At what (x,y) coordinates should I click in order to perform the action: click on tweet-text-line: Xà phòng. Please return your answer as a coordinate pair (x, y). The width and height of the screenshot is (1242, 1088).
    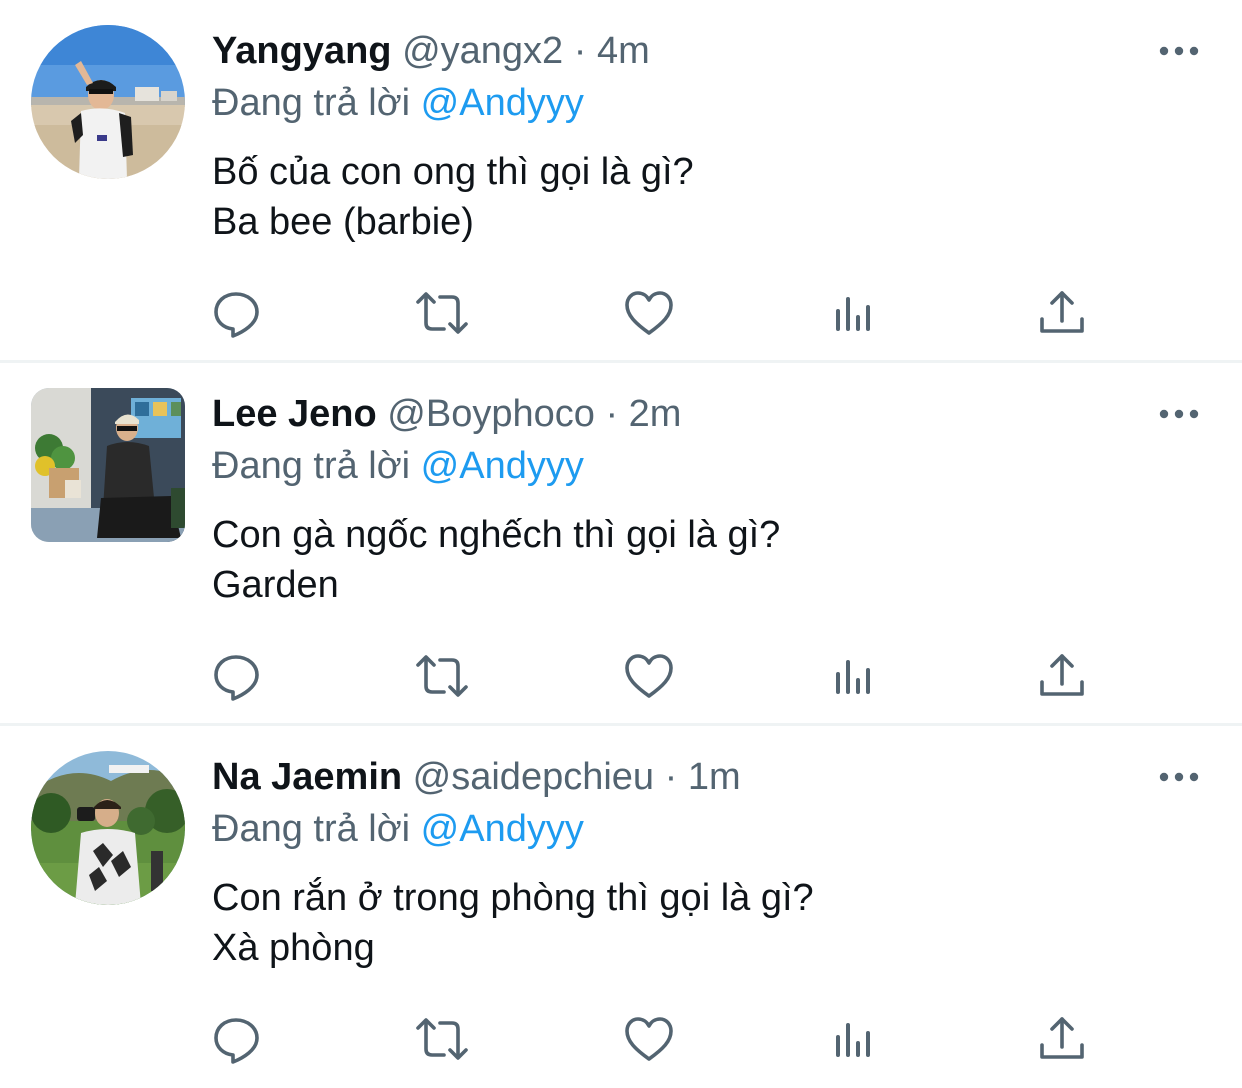
    Looking at the image, I should click on (293, 948).